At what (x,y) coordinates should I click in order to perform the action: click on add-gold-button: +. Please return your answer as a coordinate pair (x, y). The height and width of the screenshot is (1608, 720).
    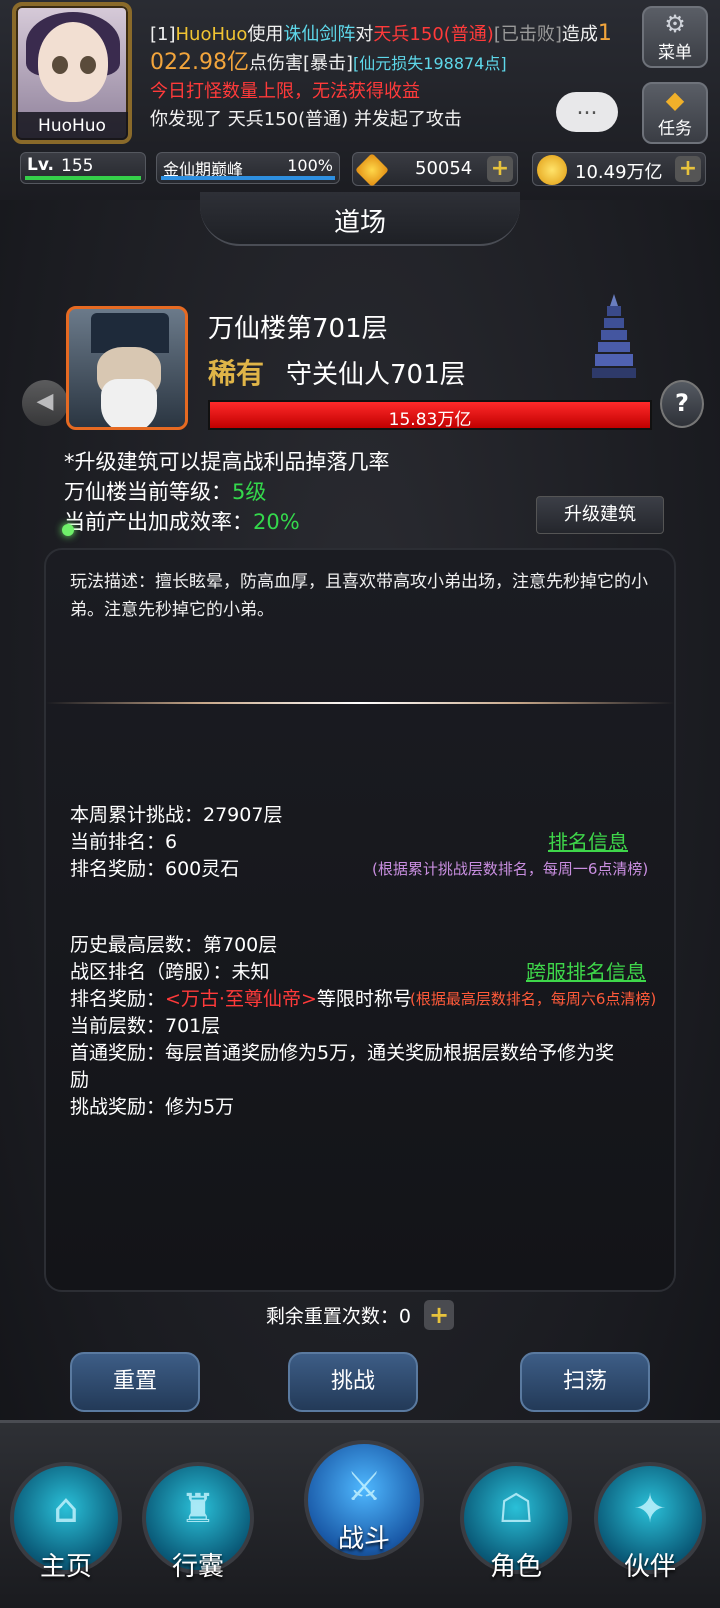
    Looking at the image, I should click on (688, 169).